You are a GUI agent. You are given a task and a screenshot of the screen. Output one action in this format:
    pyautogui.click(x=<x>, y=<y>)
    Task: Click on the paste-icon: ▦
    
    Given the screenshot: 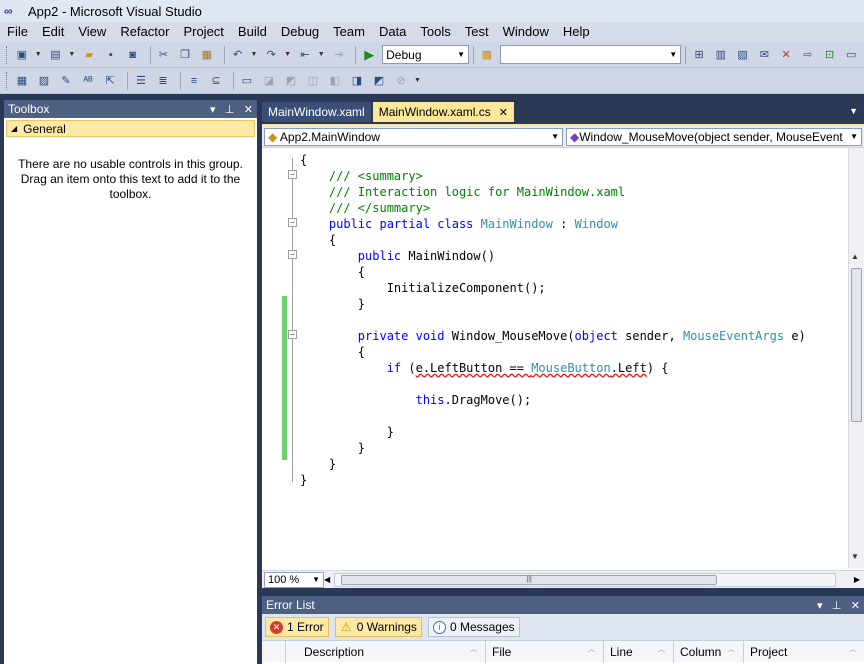 What is the action you would take?
    pyautogui.click(x=207, y=55)
    